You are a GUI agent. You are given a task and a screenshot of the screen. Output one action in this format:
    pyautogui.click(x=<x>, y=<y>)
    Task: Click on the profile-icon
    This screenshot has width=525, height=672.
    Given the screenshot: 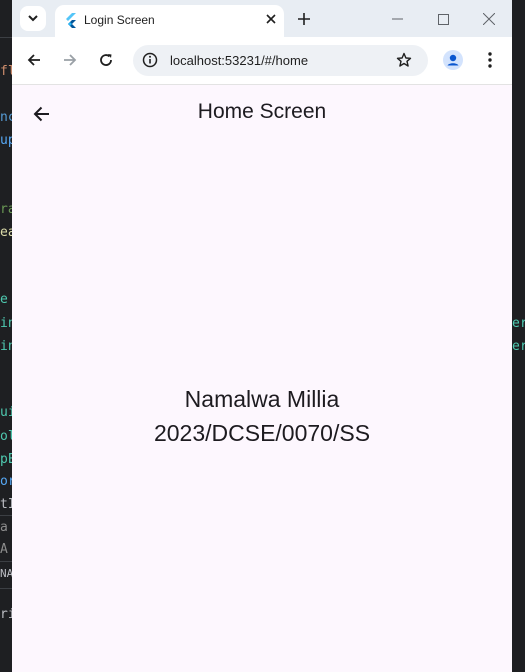 What is the action you would take?
    pyautogui.click(x=453, y=60)
    